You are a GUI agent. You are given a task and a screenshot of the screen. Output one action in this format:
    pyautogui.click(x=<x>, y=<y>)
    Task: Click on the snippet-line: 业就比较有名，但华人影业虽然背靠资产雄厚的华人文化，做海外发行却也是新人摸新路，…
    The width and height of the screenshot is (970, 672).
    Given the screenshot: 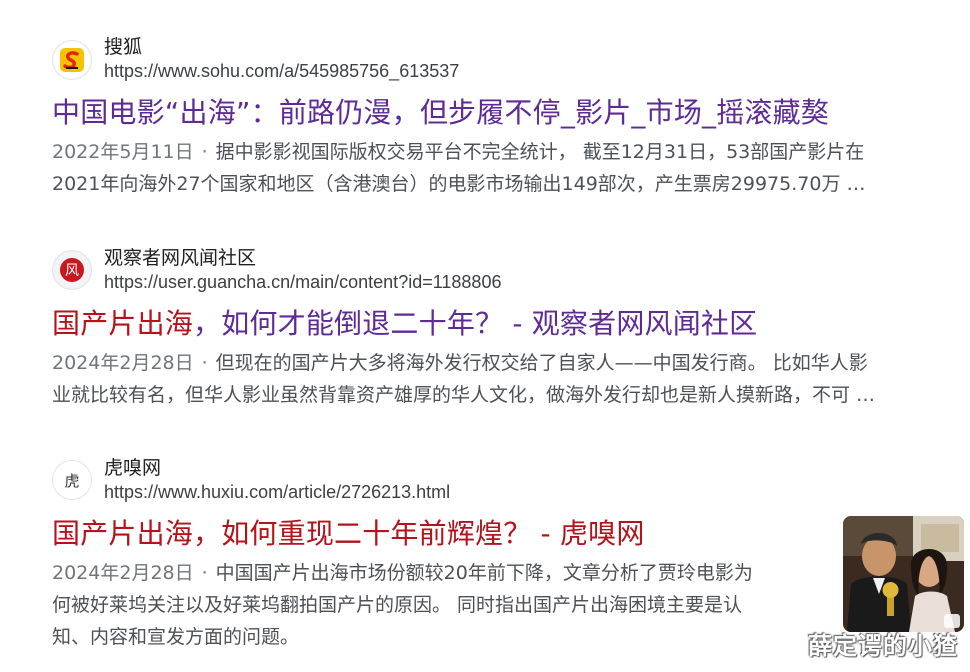 What is the action you would take?
    pyautogui.click(x=464, y=395)
    